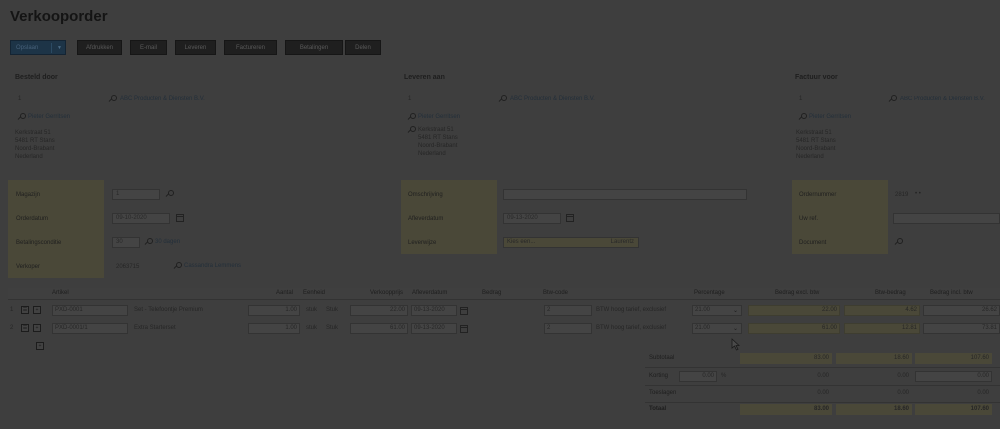 The height and width of the screenshot is (429, 1000). What do you see at coordinates (90, 328) in the screenshot?
I see `item-code-input: PXD-0001/1` at bounding box center [90, 328].